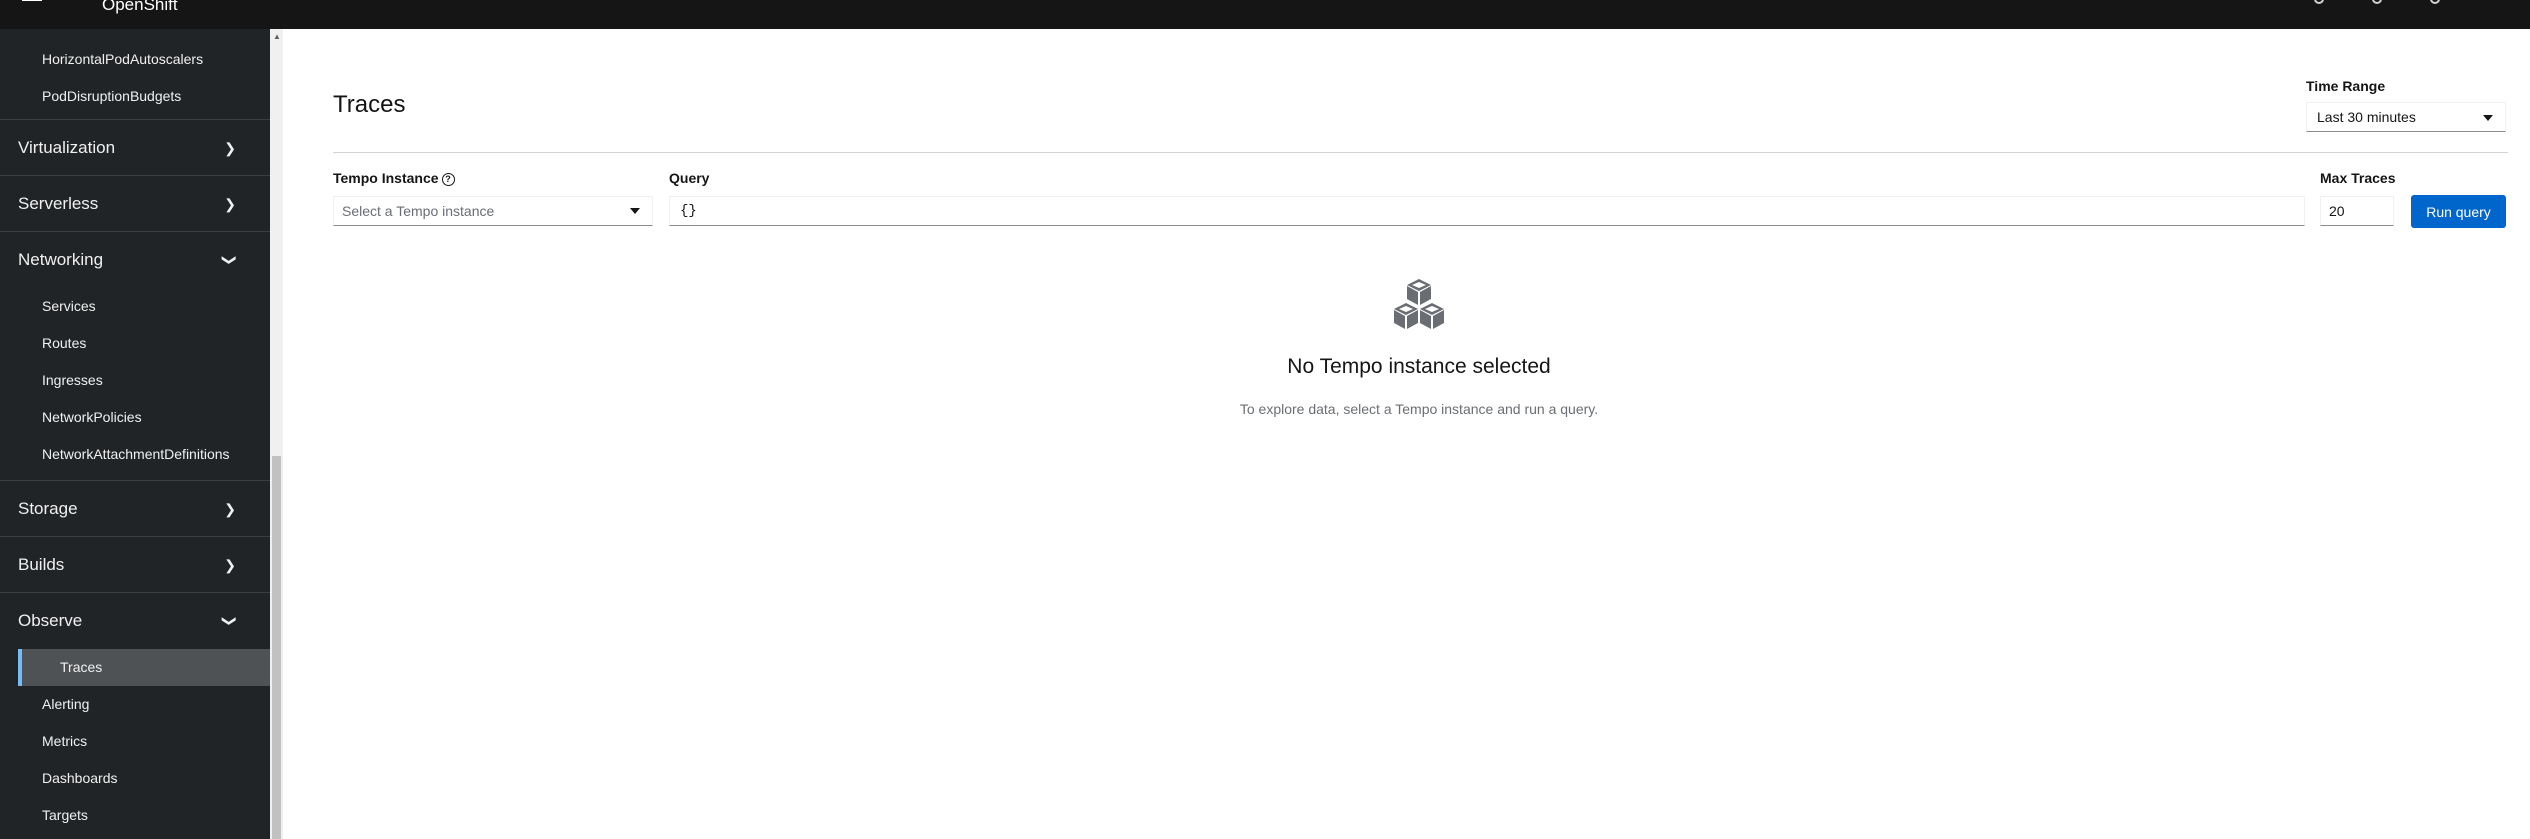 This screenshot has width=2530, height=839. Describe the element at coordinates (32, 2) in the screenshot. I see `hamburger-menu-icon` at that location.